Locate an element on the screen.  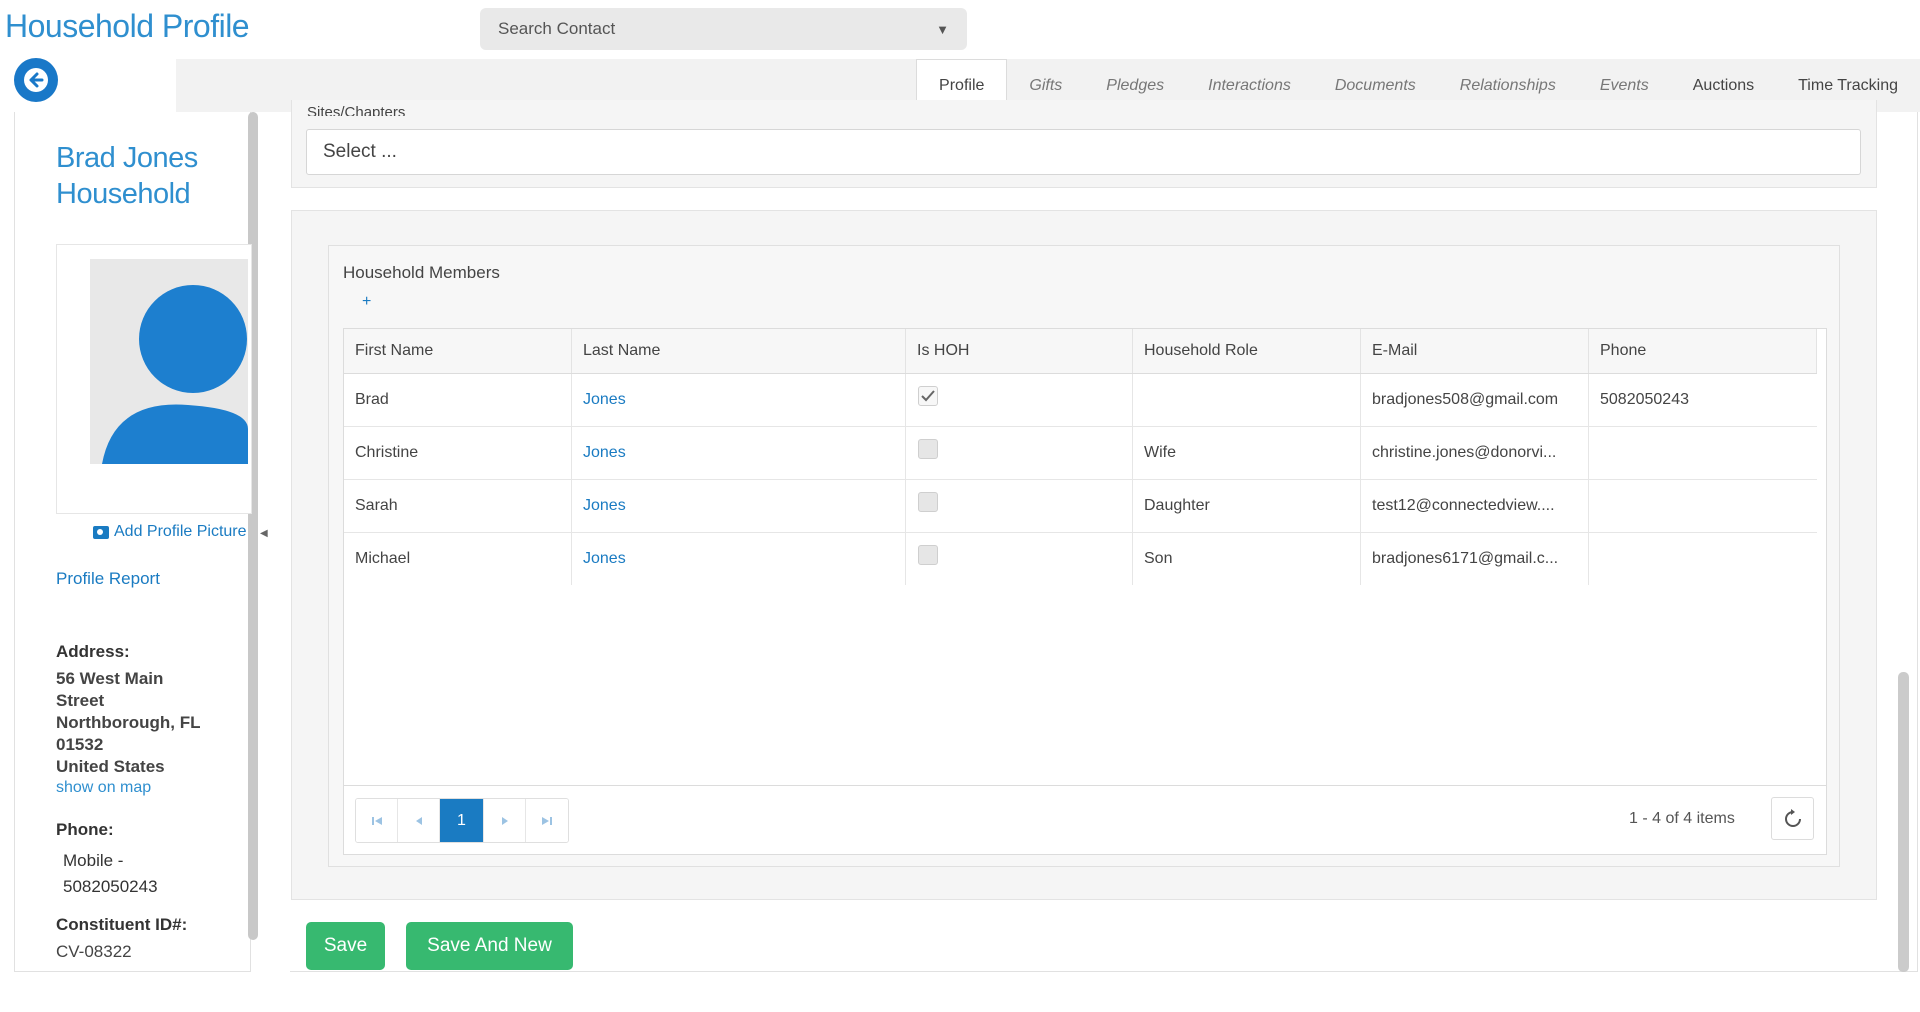
add-profile-picture-label: Add Profile Picture is located at coordinates (180, 531).